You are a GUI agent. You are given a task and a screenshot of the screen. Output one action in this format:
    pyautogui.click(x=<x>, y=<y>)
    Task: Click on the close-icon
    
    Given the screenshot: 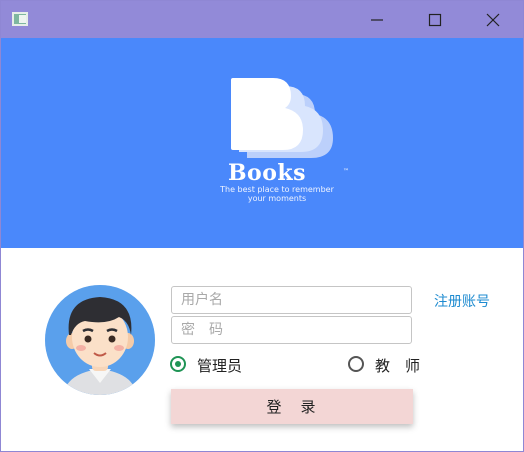 What is the action you would take?
    pyautogui.click(x=493, y=20)
    